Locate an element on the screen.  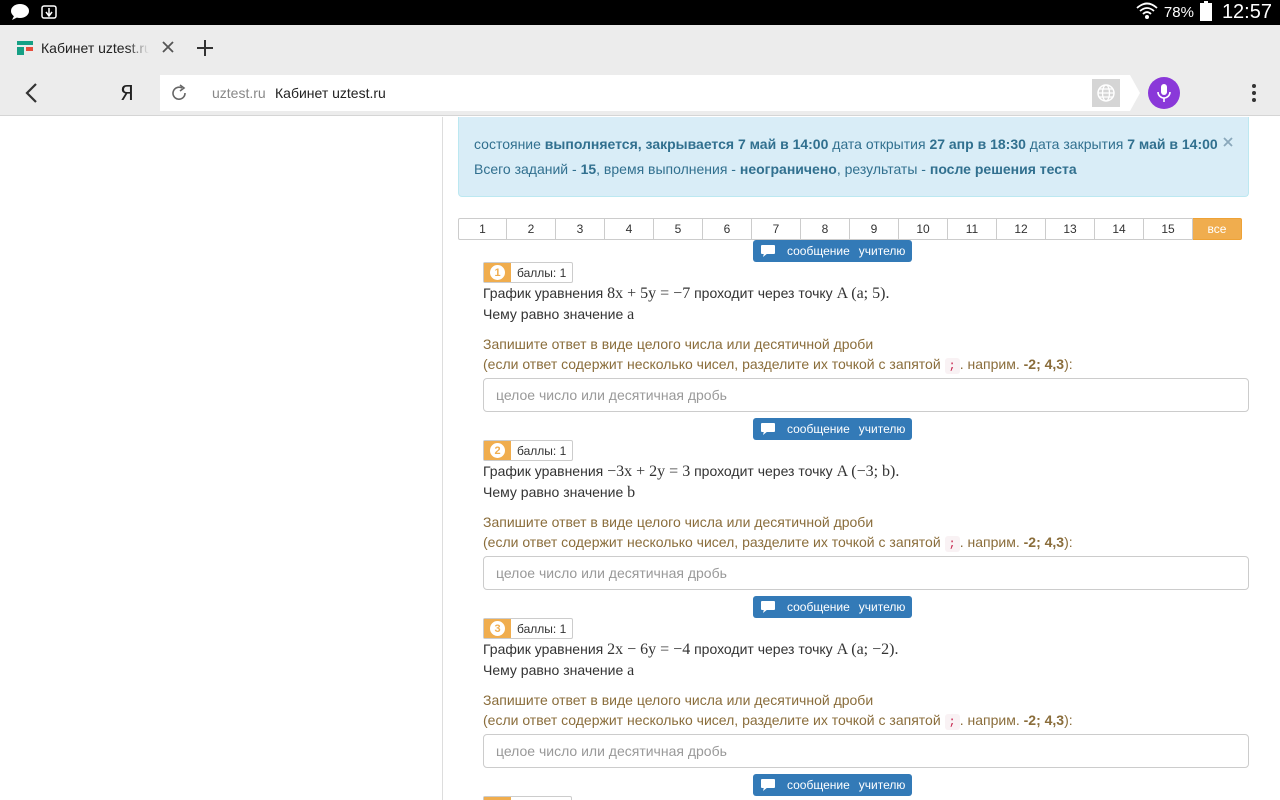
browser-tab: Кабинет uztest.ru is located at coordinates (92, 47).